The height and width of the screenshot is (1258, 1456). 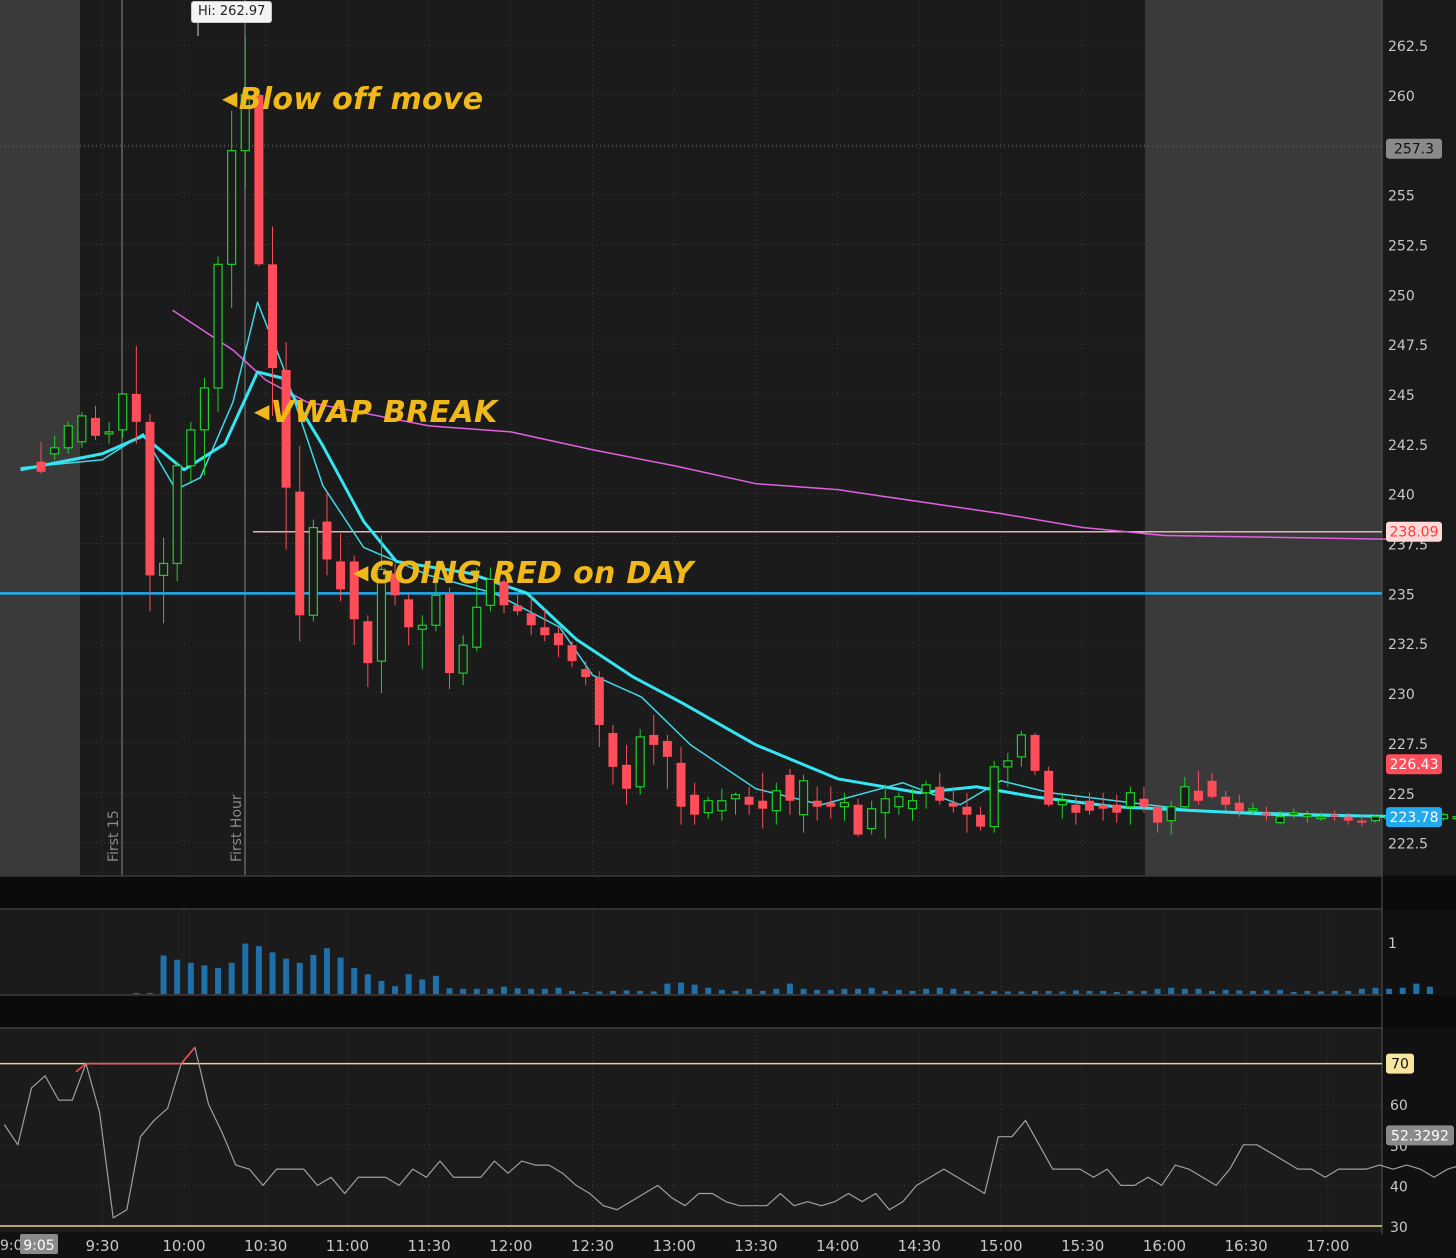 I want to click on price-tick-label: 240, so click(x=1401, y=496).